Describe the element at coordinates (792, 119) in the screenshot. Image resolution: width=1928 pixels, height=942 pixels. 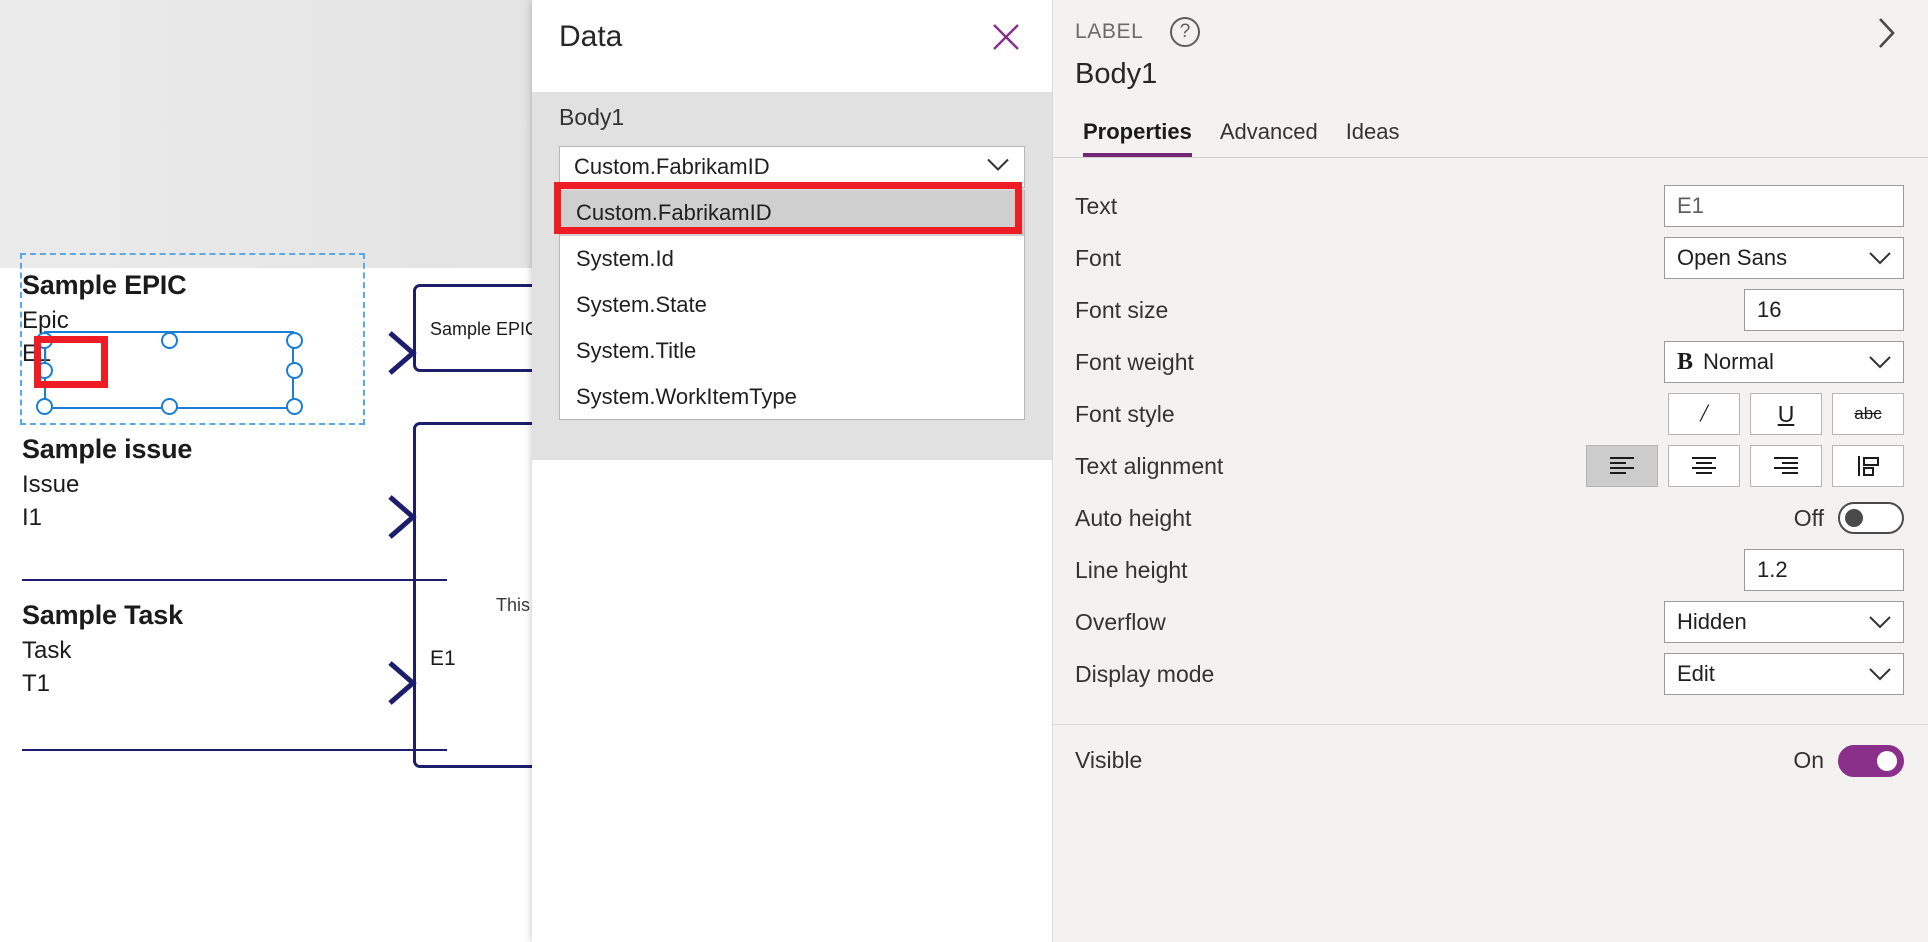
I see `data-field-header: Body1` at that location.